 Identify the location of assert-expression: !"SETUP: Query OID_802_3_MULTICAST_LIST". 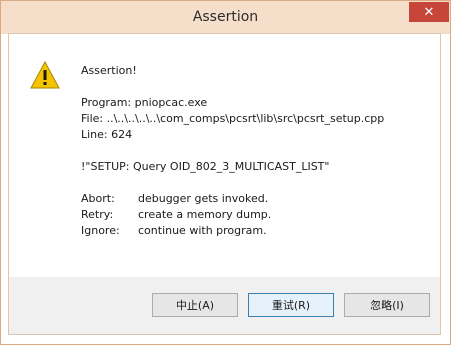
(205, 166).